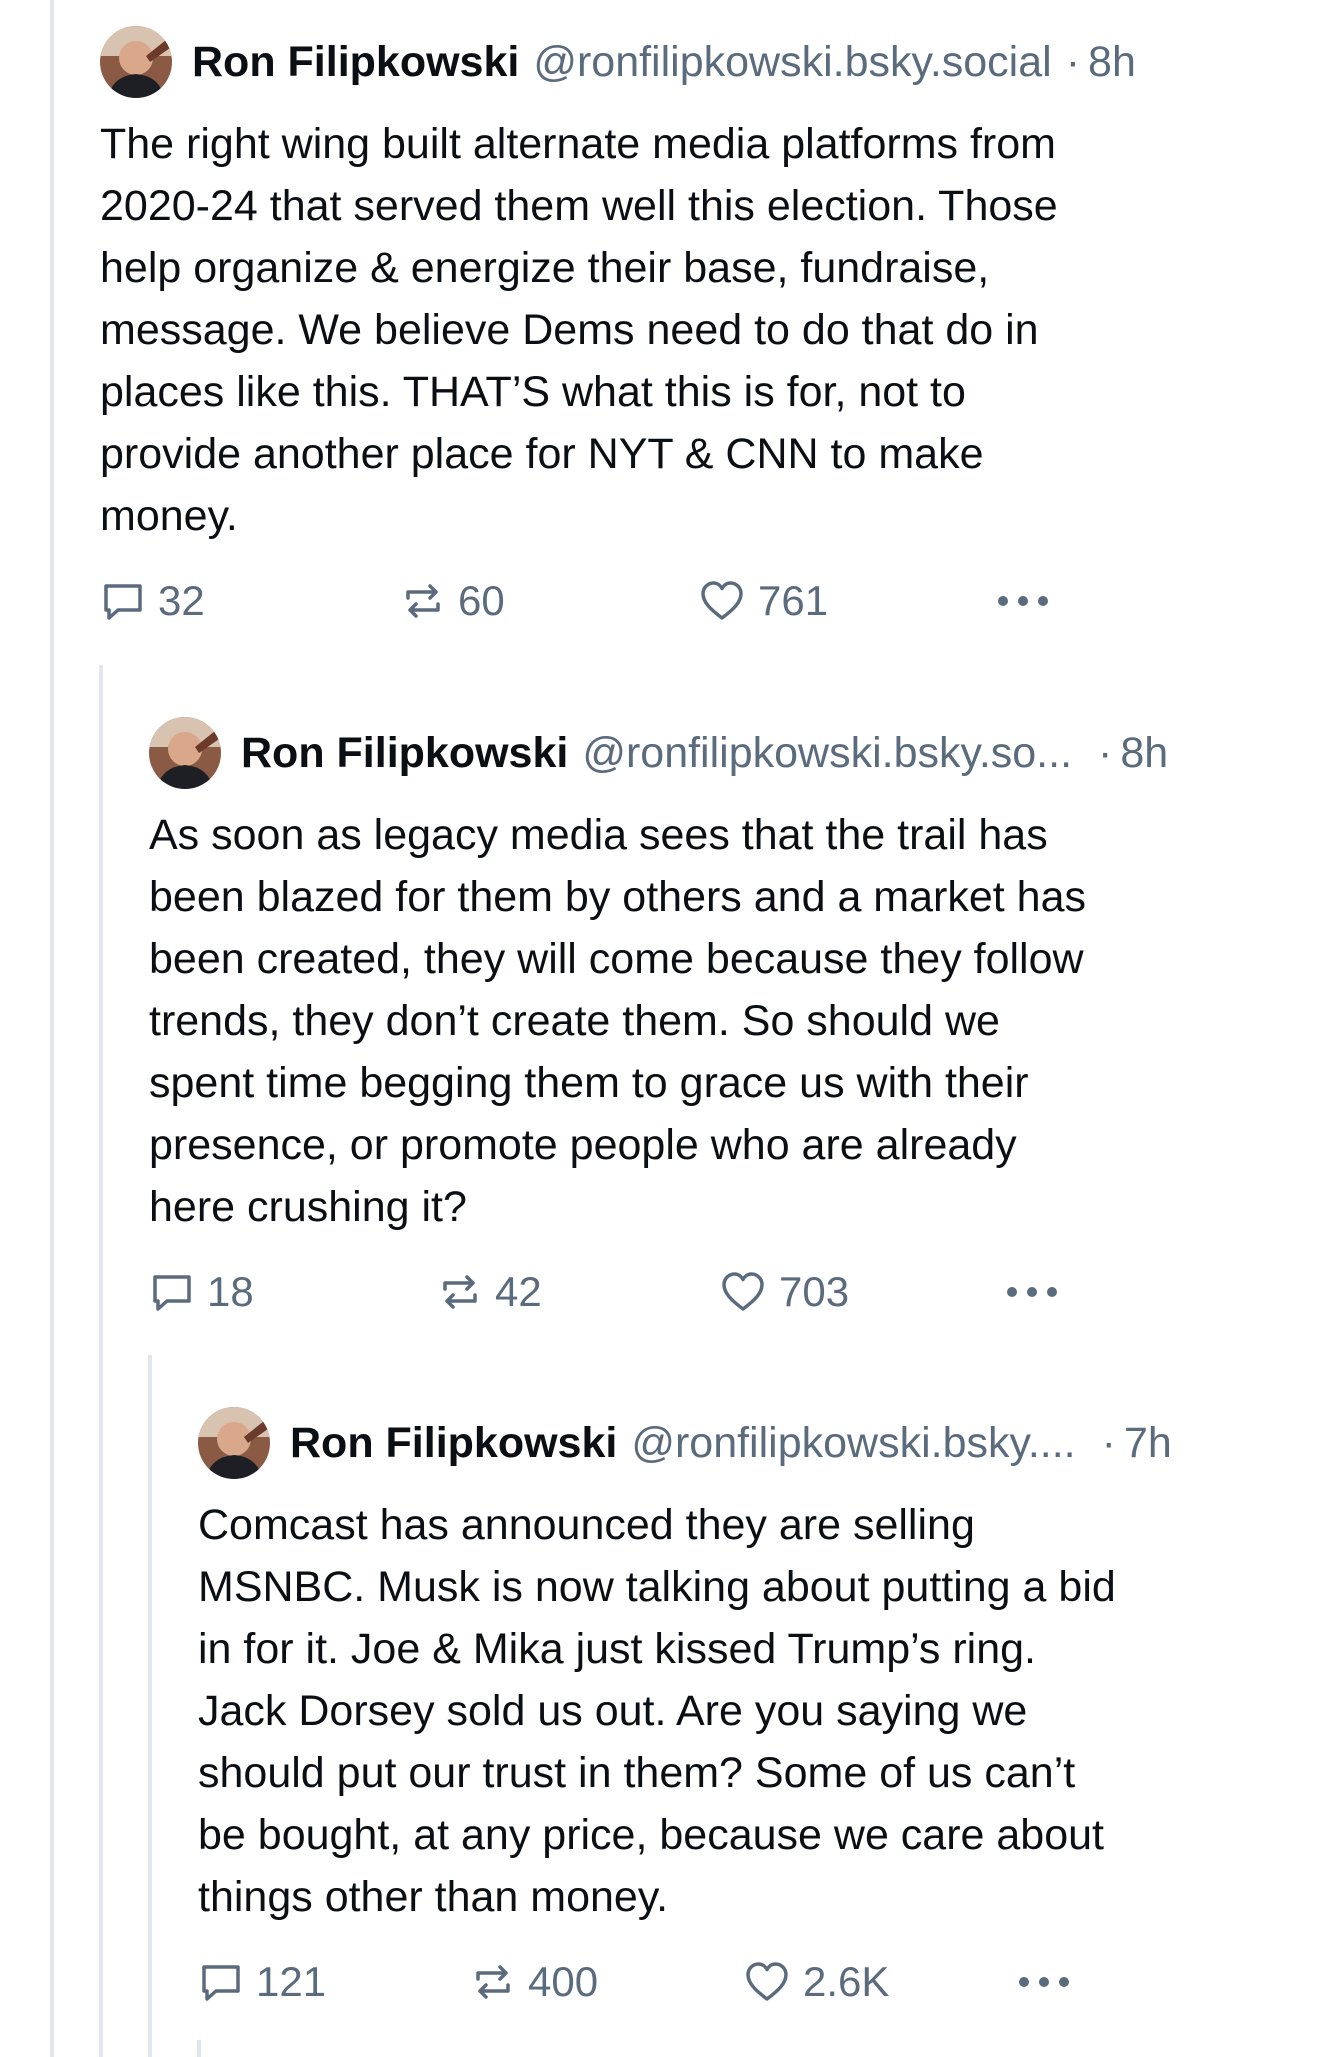  I want to click on like-button: 2.6K, so click(816, 1982).